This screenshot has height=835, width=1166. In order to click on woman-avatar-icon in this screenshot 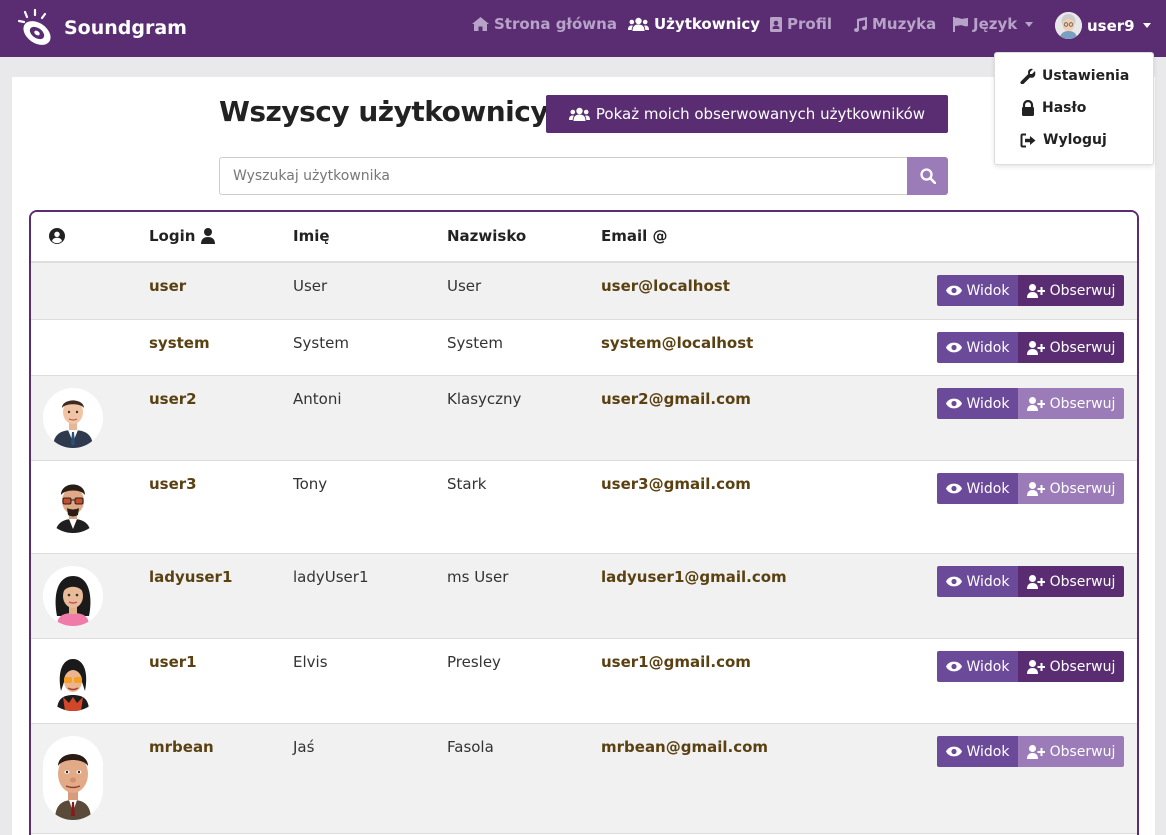, I will do `click(73, 596)`.